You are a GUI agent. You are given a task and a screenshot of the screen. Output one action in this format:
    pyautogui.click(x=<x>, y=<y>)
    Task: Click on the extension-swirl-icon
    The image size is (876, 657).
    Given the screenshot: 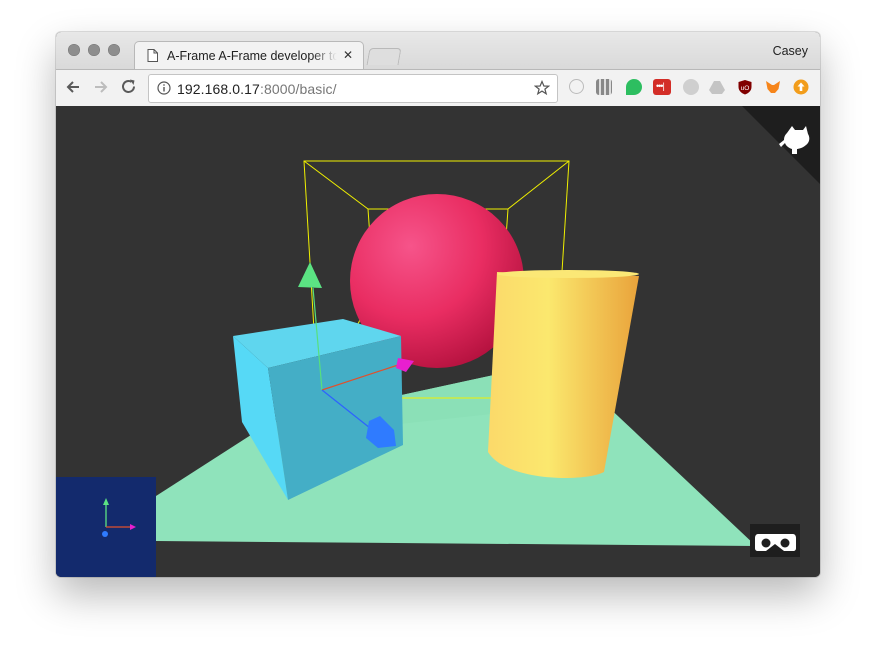 What is the action you would take?
    pyautogui.click(x=576, y=86)
    